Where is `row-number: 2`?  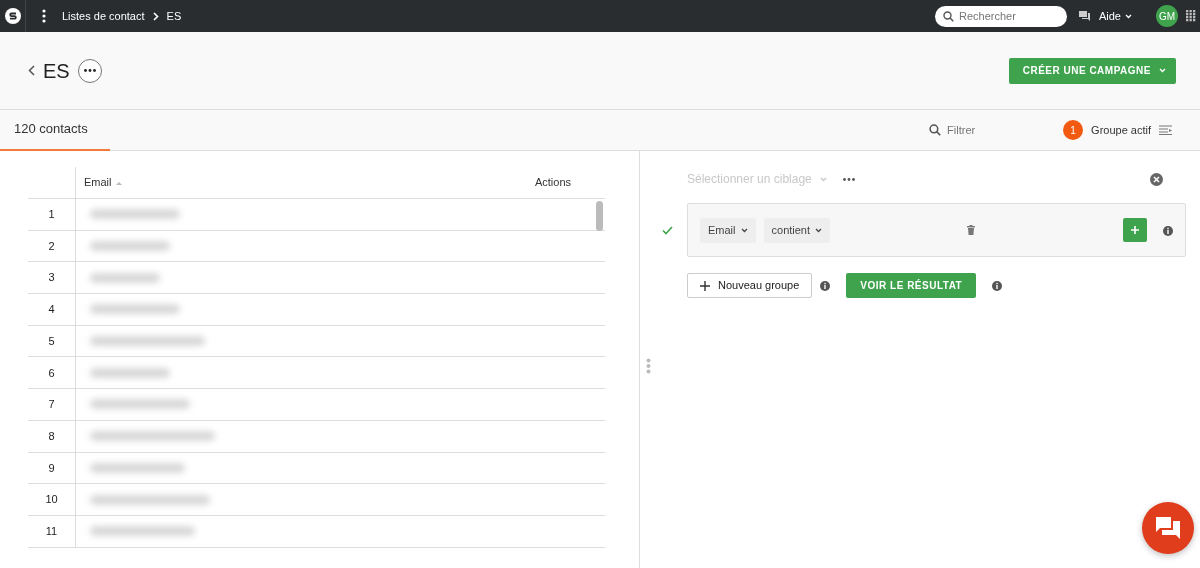
row-number: 2 is located at coordinates (52, 246).